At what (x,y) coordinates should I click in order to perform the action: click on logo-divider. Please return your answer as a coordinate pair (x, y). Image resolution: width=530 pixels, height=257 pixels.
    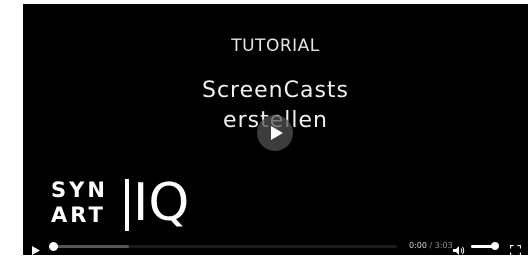
    Looking at the image, I should click on (127, 205).